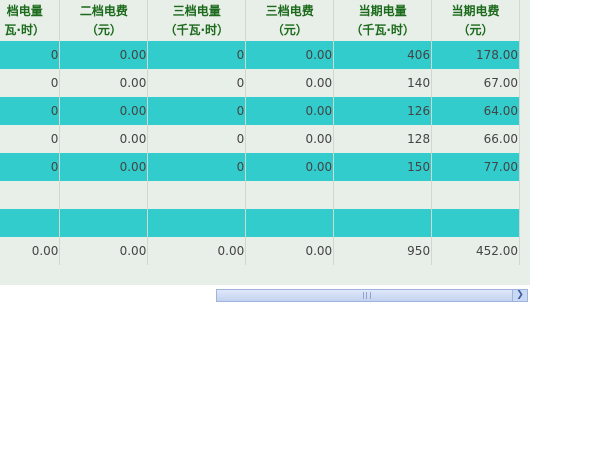 The height and width of the screenshot is (461, 615). I want to click on table-cell: 150, so click(383, 167).